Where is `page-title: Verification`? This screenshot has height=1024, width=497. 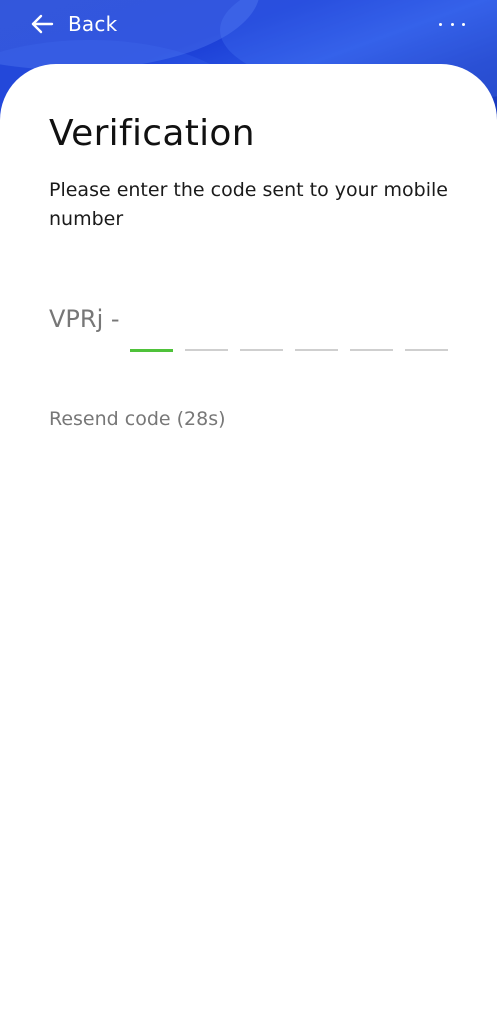
page-title: Verification is located at coordinates (152, 133).